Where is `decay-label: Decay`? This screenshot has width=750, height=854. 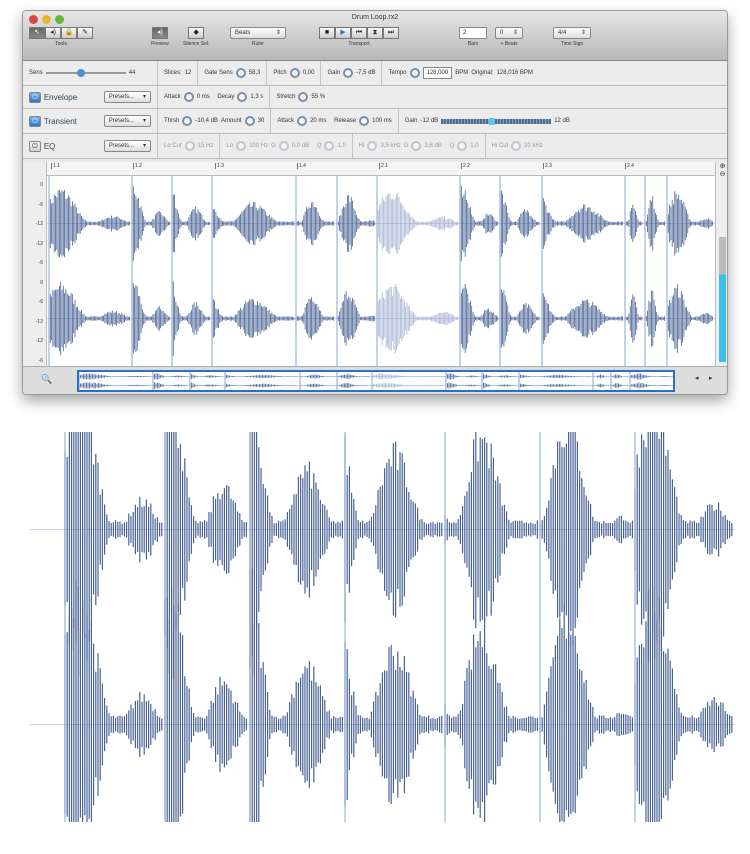 decay-label: Decay is located at coordinates (226, 97).